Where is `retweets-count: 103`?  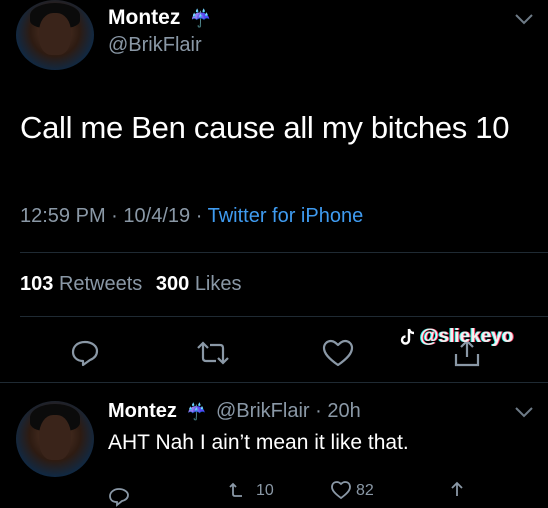
retweets-count: 103 is located at coordinates (37, 284).